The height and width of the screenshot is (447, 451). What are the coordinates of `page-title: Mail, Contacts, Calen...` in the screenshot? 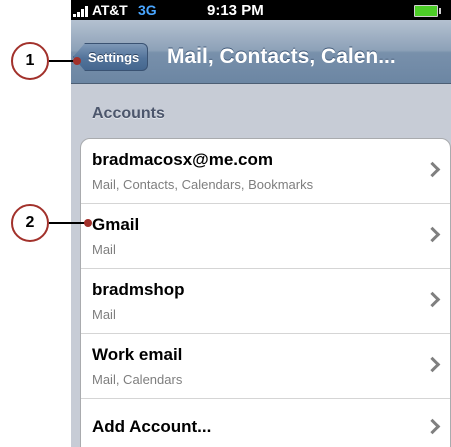 It's located at (281, 56).